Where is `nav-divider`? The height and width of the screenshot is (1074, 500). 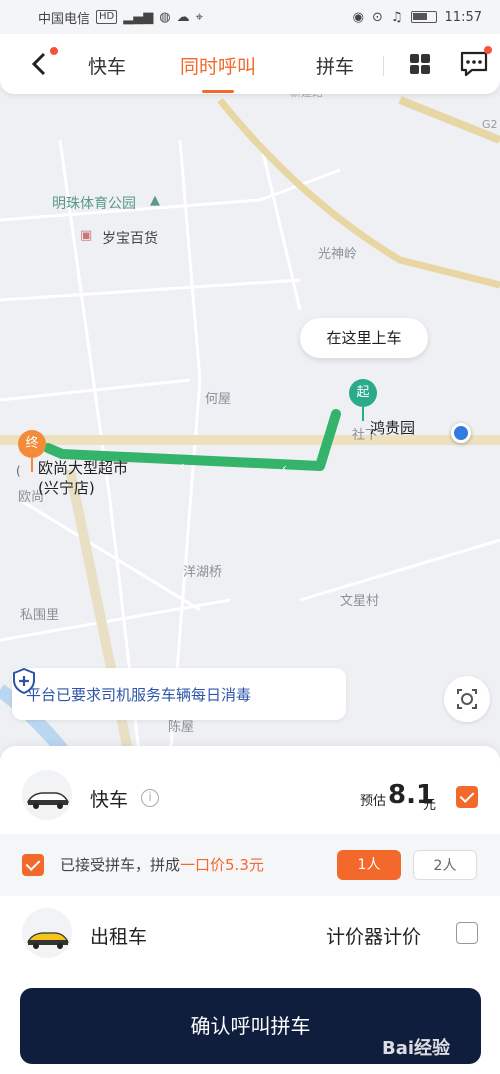 nav-divider is located at coordinates (383, 66).